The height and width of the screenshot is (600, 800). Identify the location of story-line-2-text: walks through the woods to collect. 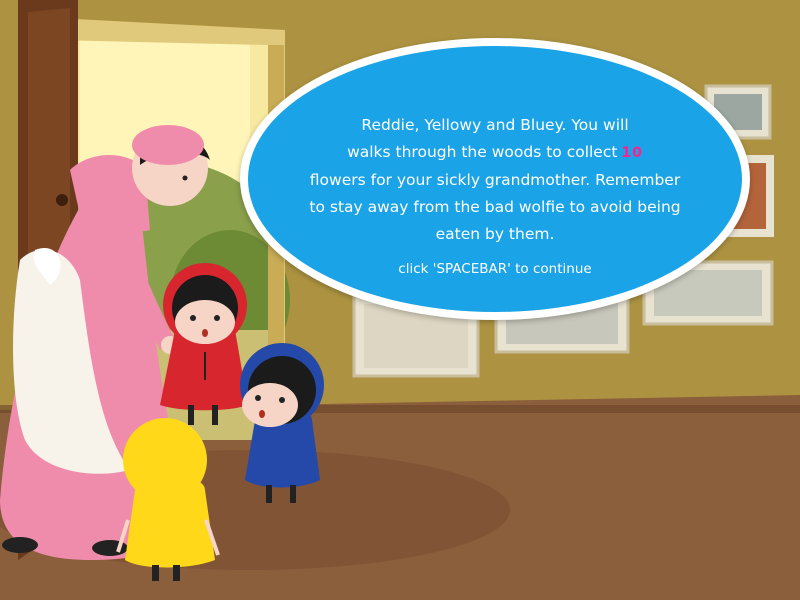
(482, 152).